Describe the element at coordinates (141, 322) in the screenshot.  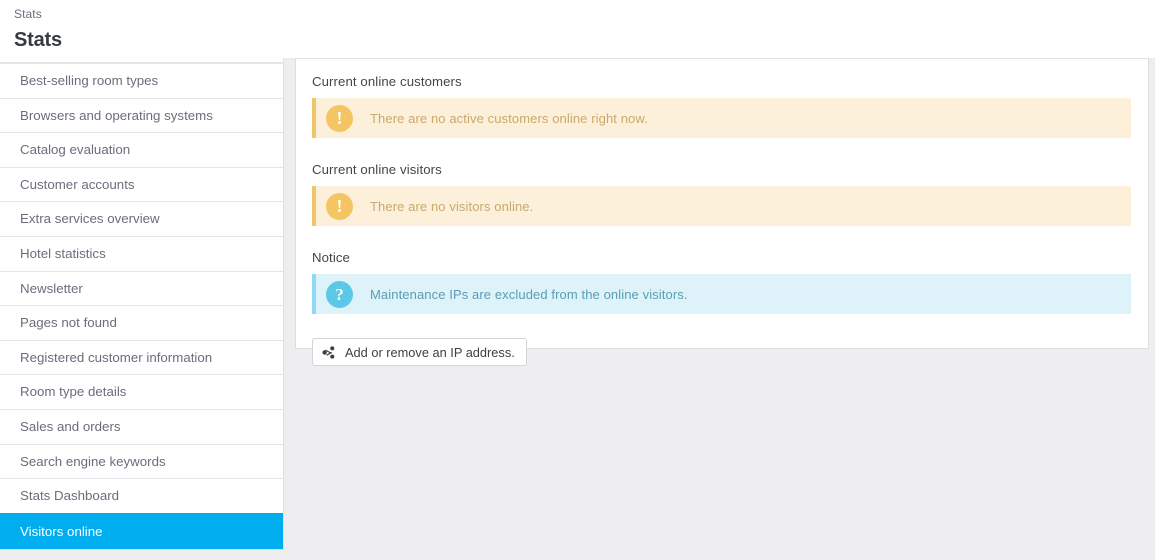
I see `sidebar-item-pages-not-found: Pages not found` at that location.